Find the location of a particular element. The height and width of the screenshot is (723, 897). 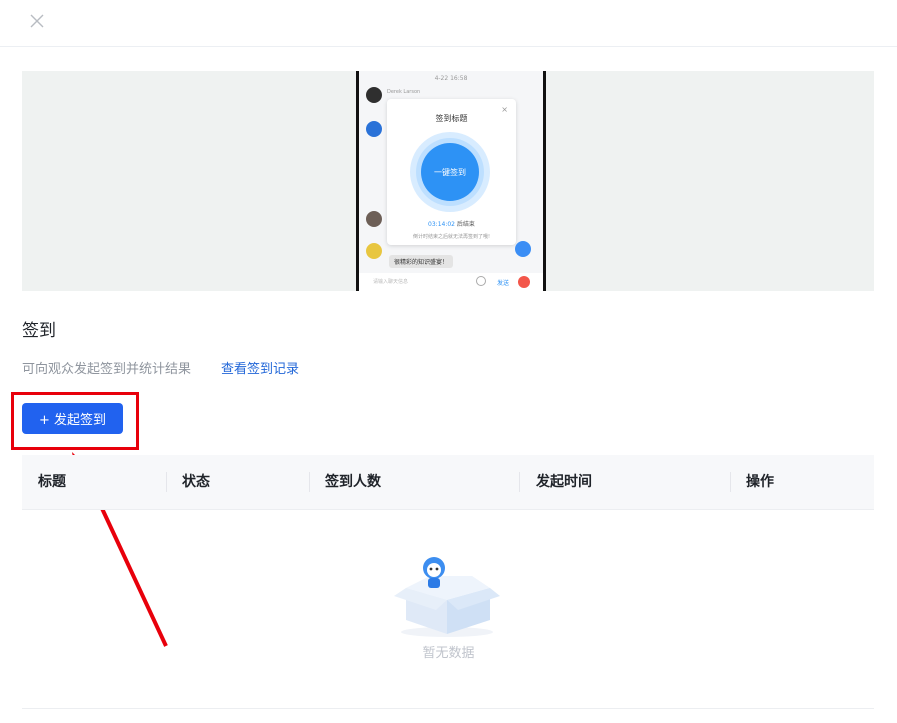

column-header-status: 状态 is located at coordinates (196, 482).